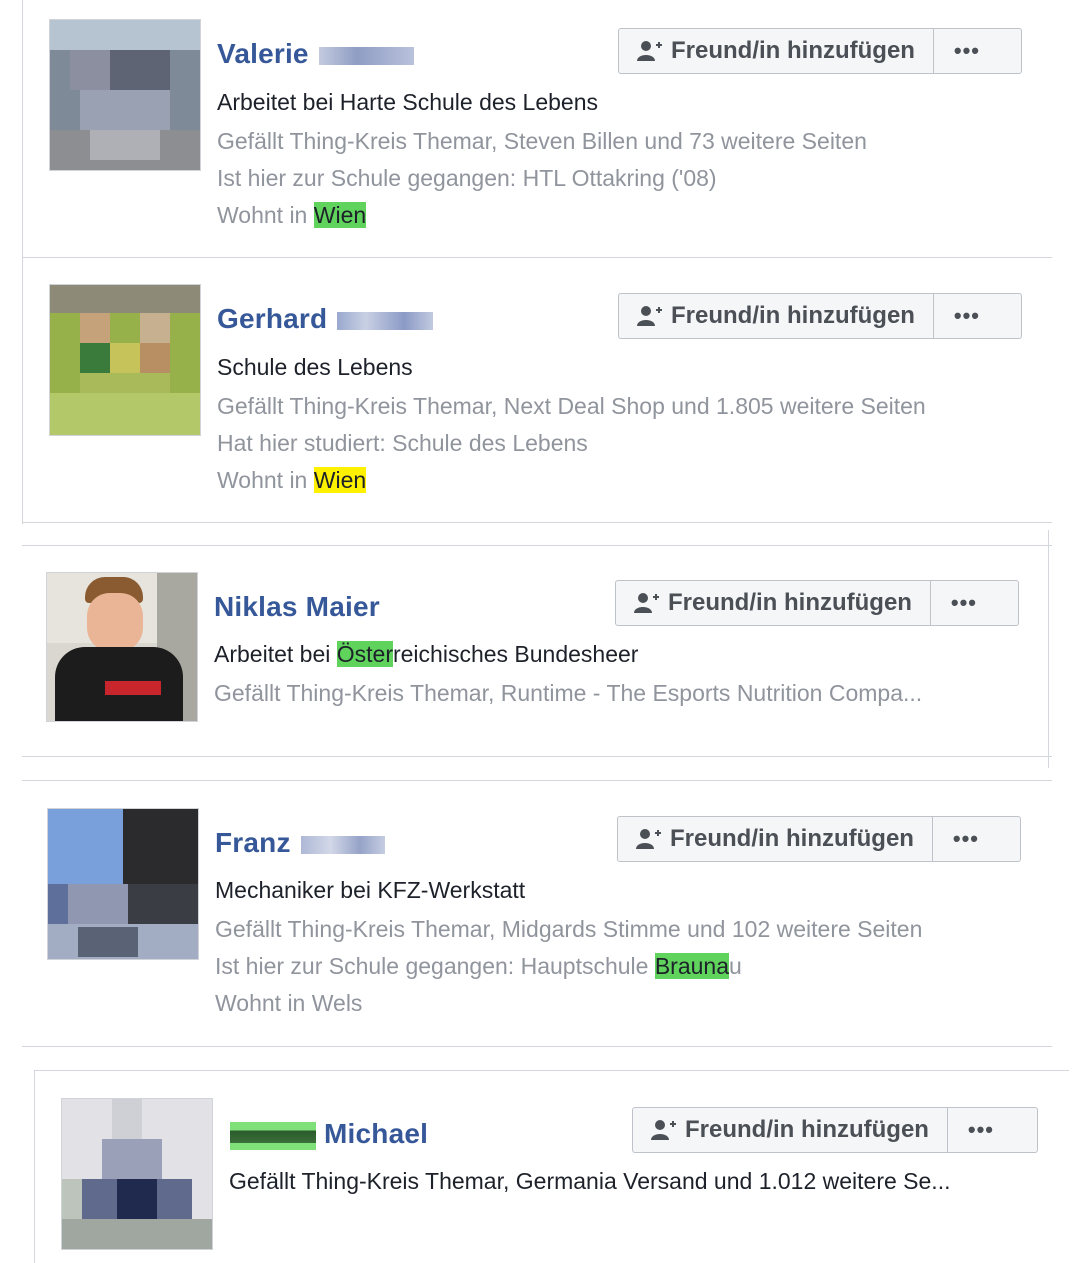 This screenshot has width=1077, height=1263. What do you see at coordinates (692, 966) in the screenshot?
I see `highlighted-text: Brauna` at bounding box center [692, 966].